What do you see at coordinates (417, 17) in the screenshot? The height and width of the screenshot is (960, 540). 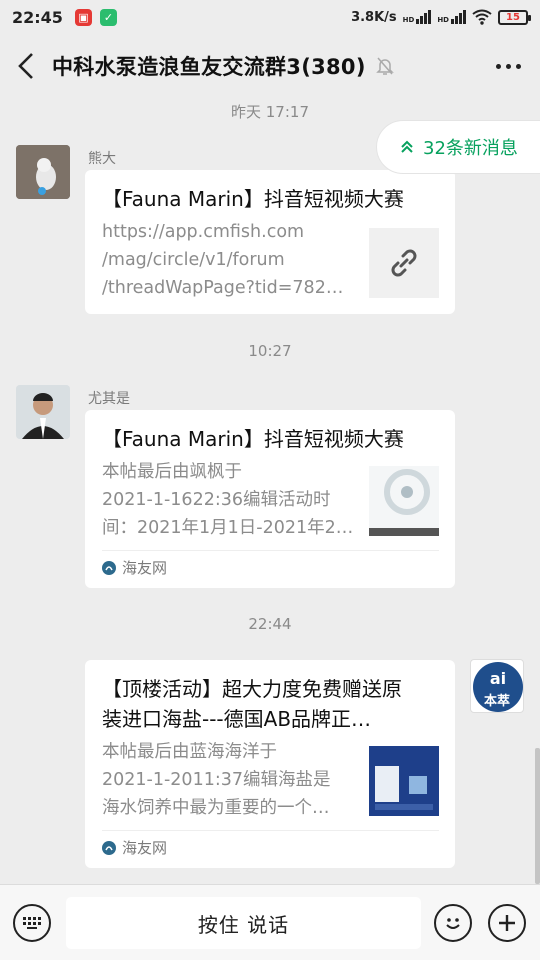 I see `signal-icon: HD` at bounding box center [417, 17].